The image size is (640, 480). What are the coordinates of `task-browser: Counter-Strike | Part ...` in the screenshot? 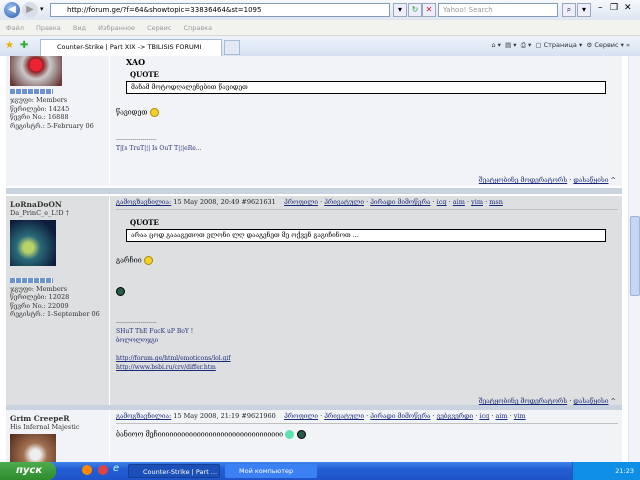 It's located at (174, 471).